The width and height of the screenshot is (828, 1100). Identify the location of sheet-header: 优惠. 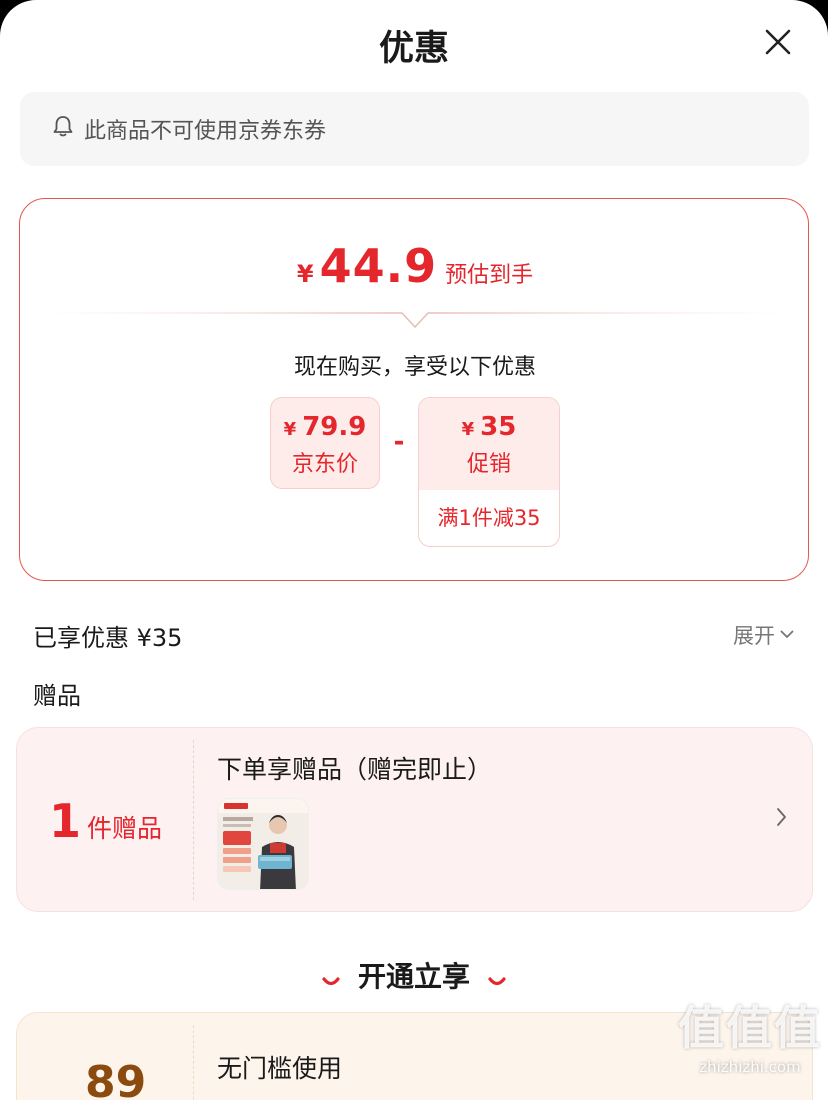
(414, 44).